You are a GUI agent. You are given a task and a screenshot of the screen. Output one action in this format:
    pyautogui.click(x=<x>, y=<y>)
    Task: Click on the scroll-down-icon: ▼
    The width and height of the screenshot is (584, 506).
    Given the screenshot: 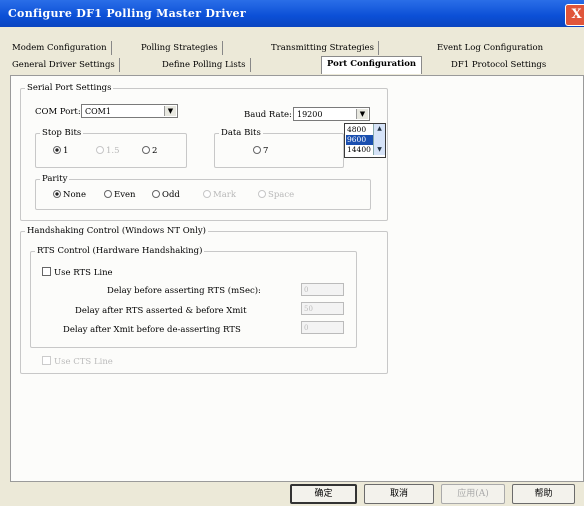 What is the action you would take?
    pyautogui.click(x=379, y=150)
    